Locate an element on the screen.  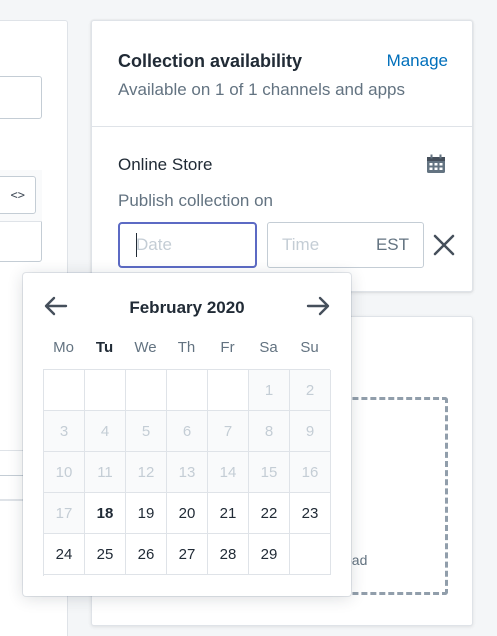
day-cell: 28 is located at coordinates (228, 554).